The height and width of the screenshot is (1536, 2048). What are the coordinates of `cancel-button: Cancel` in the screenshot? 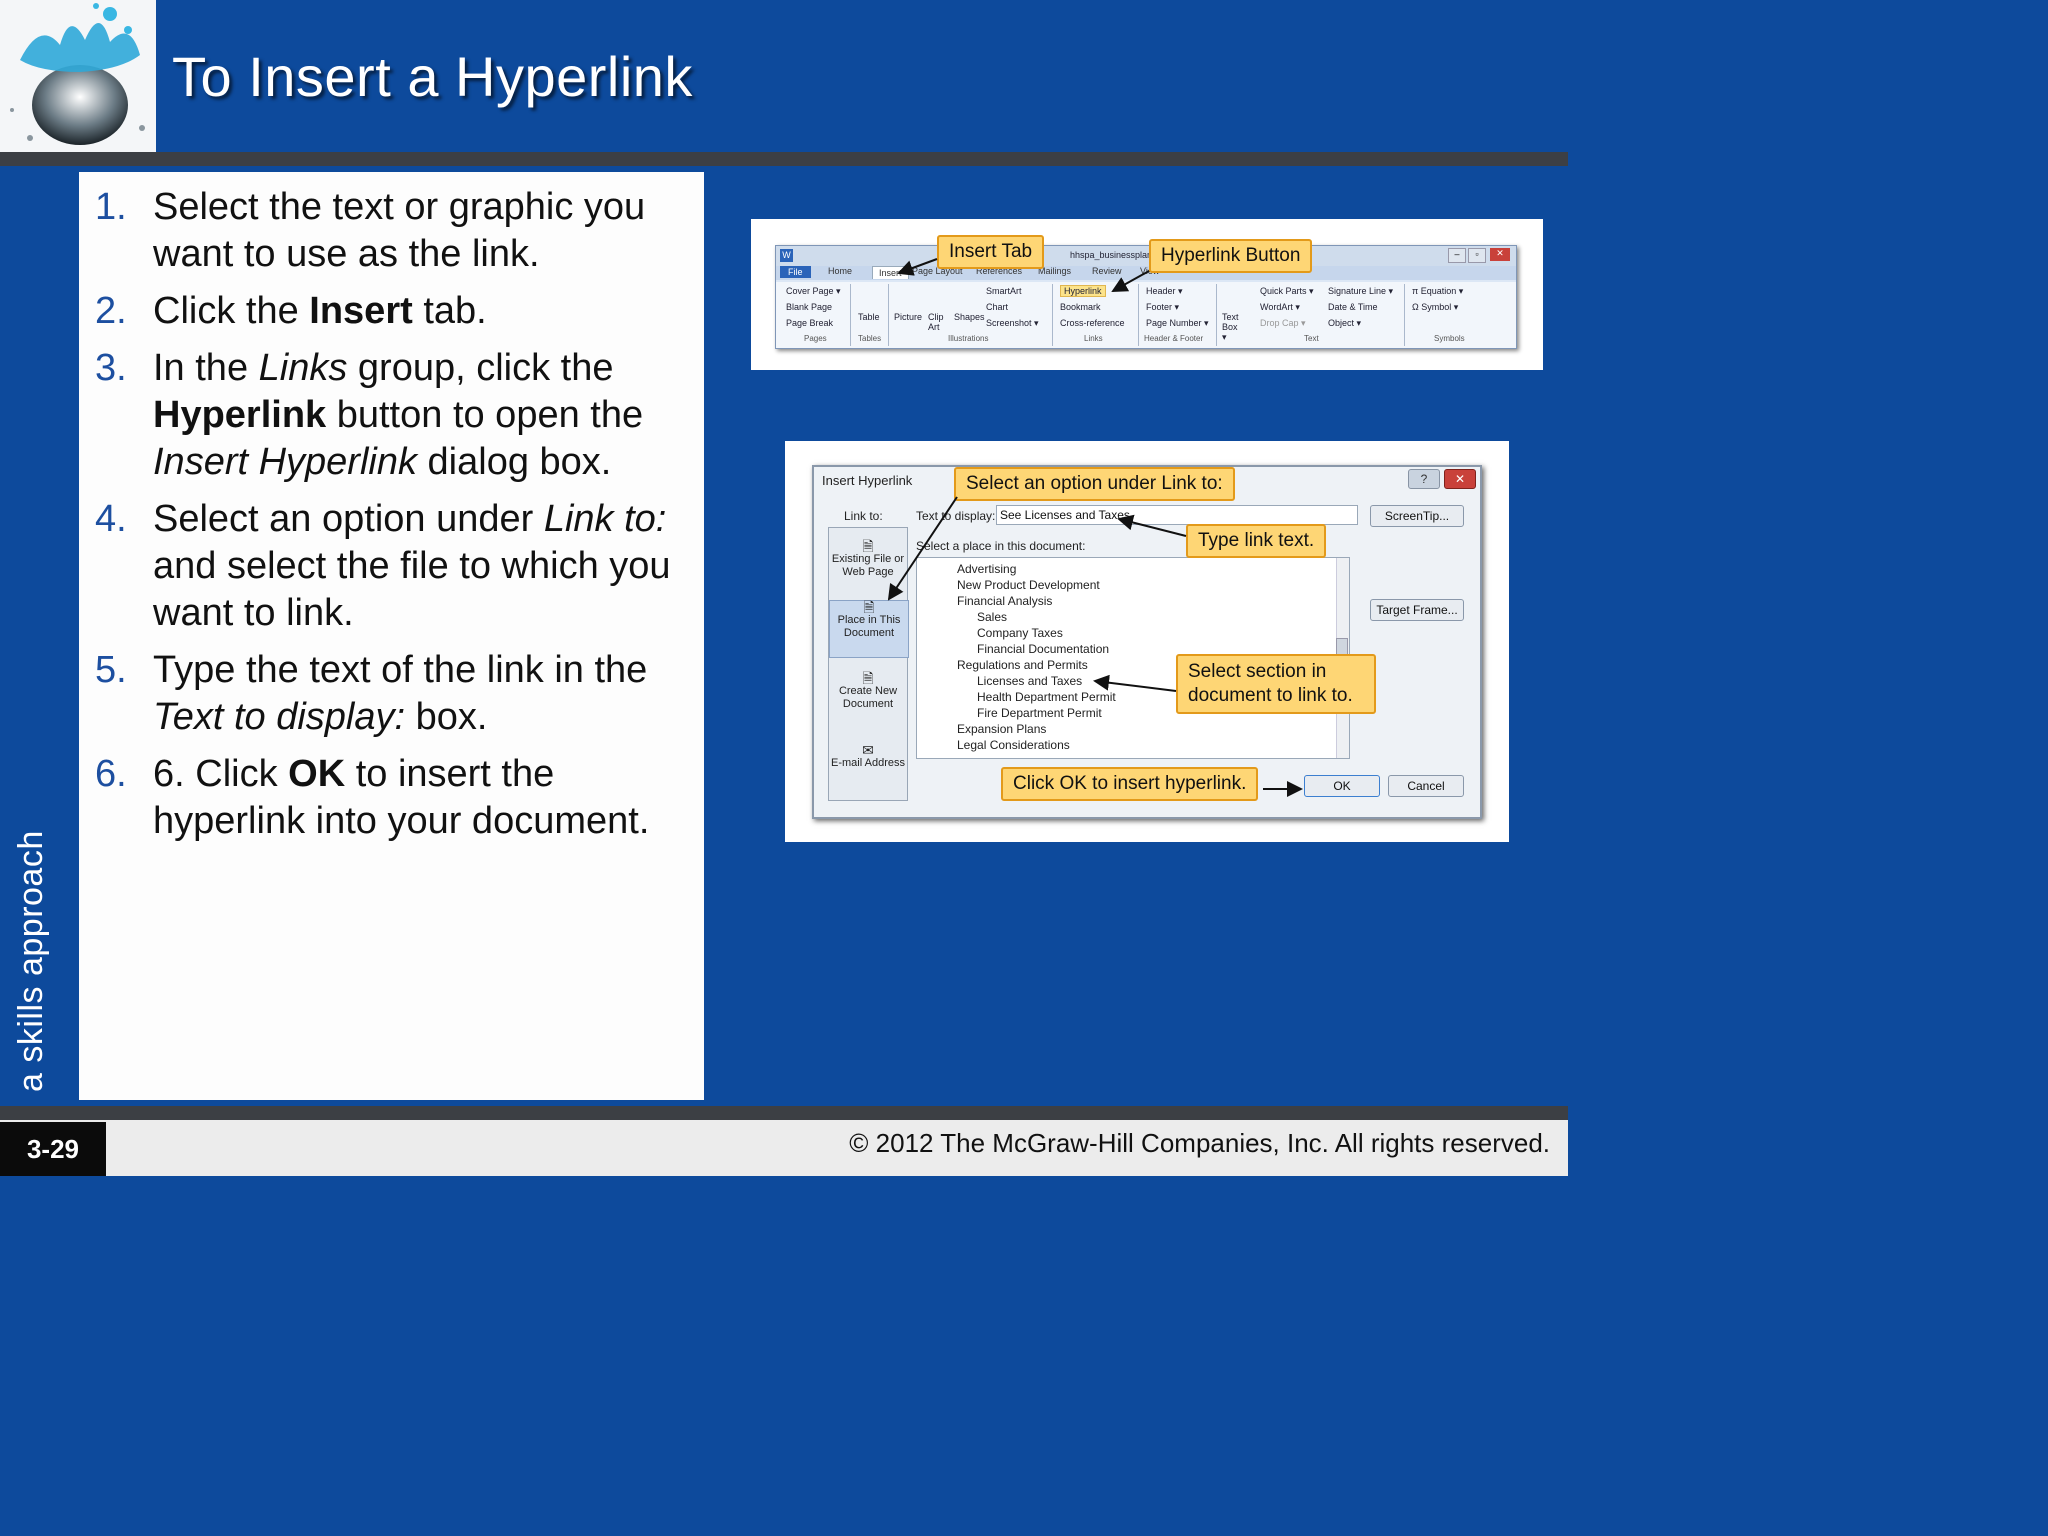 It's located at (1426, 786).